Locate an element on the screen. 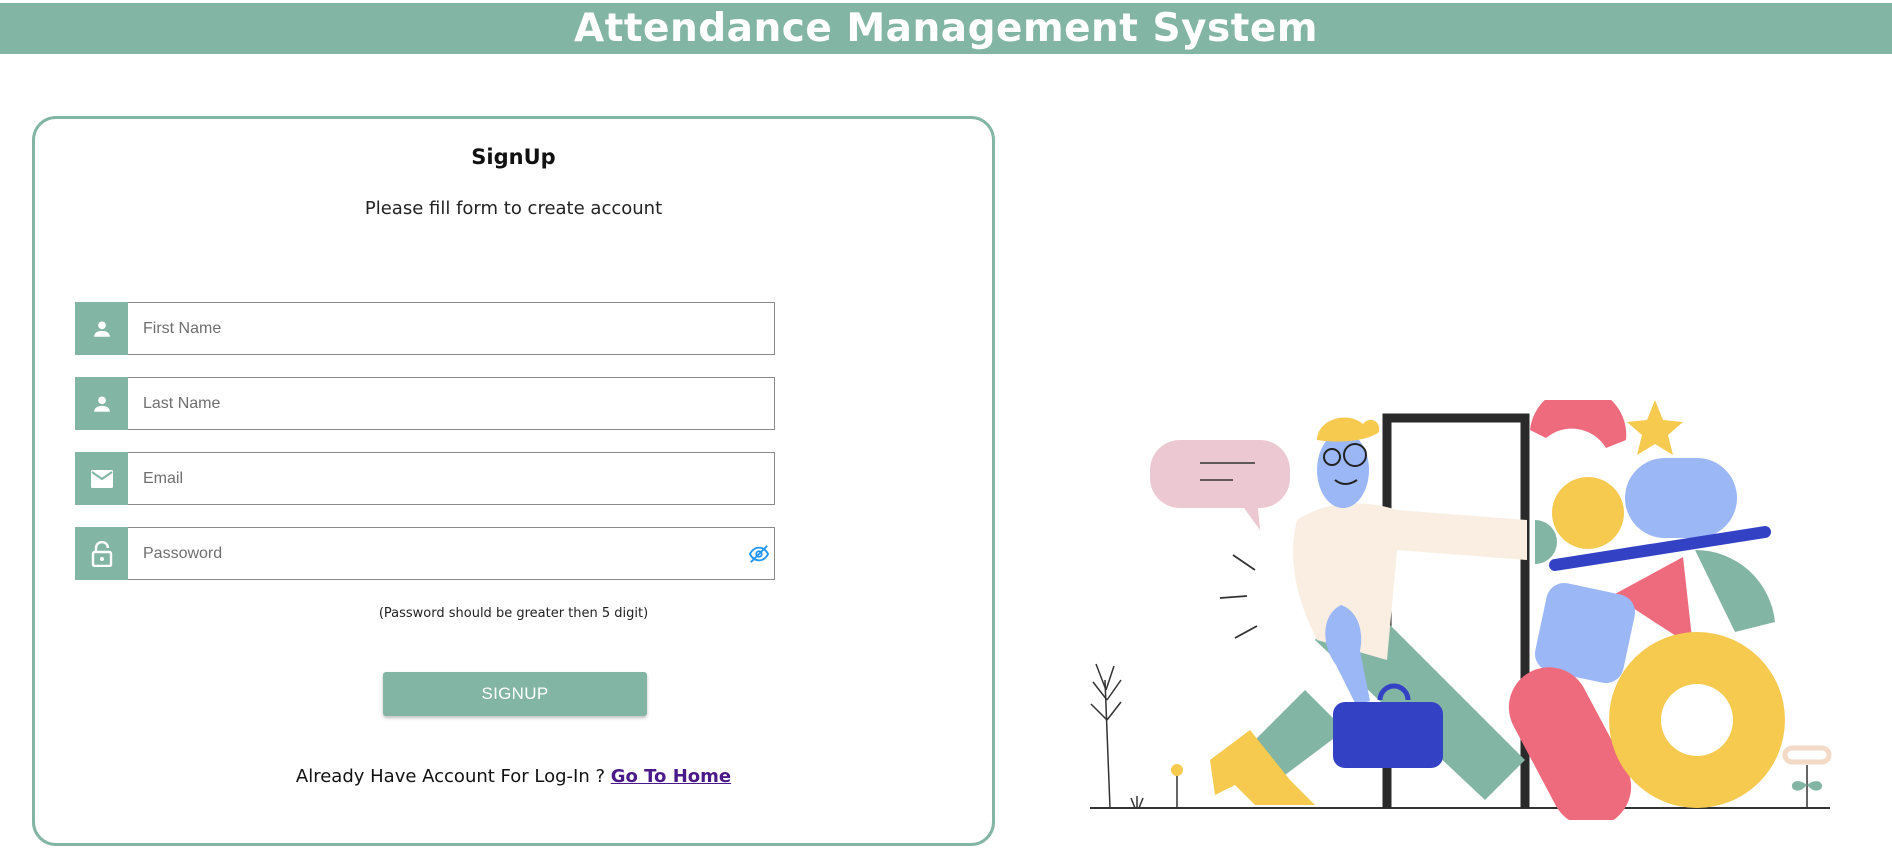 Image resolution: width=1892 pixels, height=852 pixels. go-to-home-link: Go To Home is located at coordinates (671, 776).